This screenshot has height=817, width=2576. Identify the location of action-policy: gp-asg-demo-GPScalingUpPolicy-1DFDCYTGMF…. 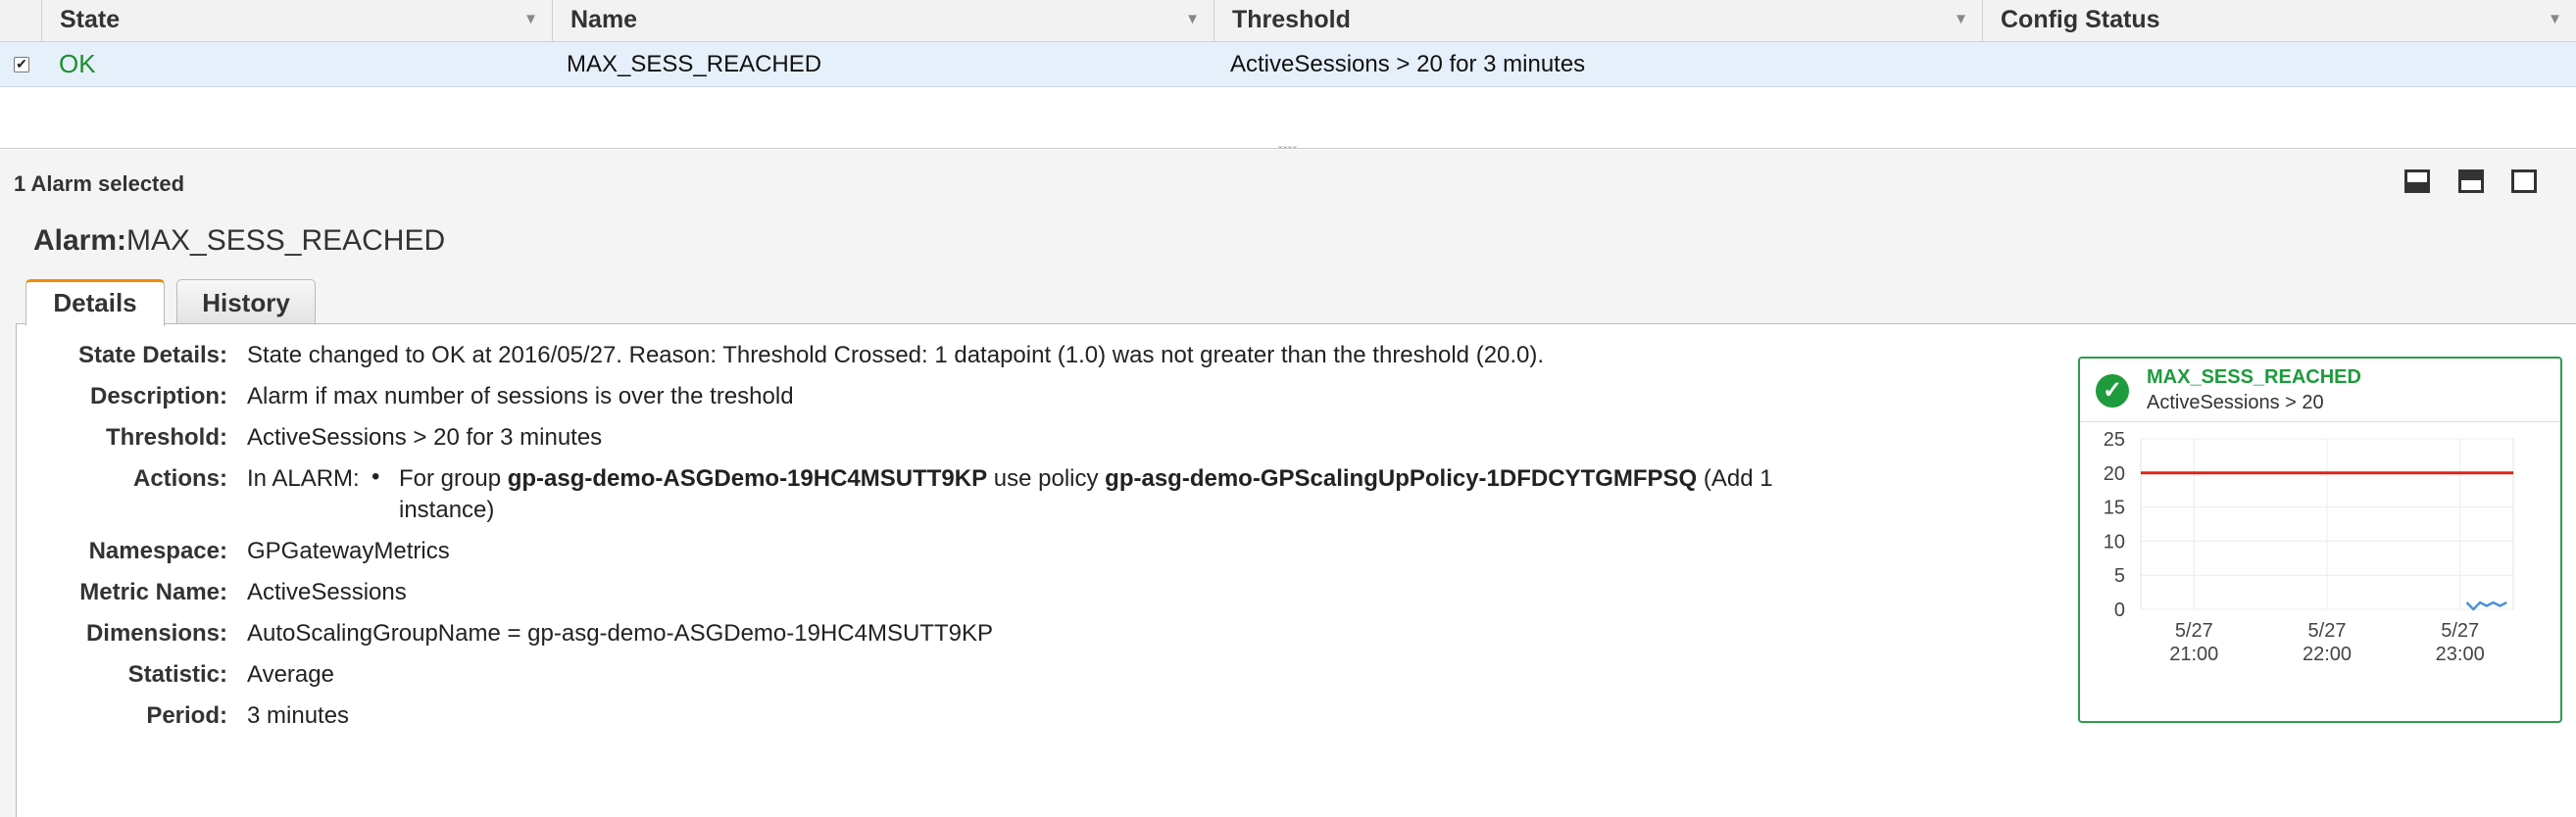
(1401, 478).